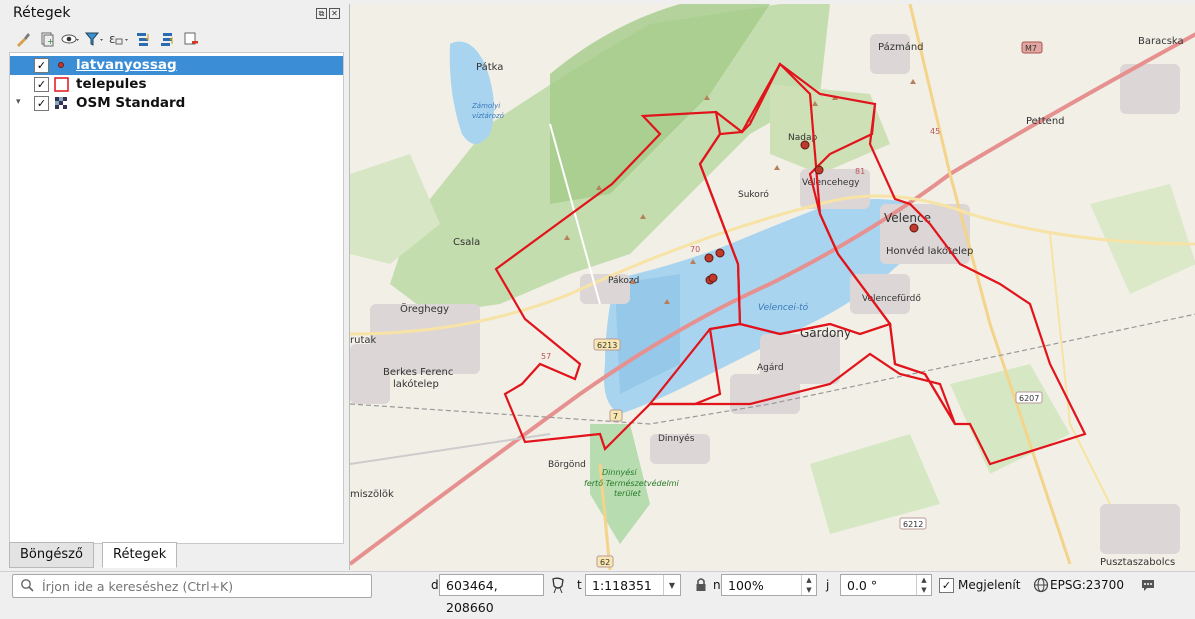  Describe the element at coordinates (1029, 398) in the screenshot. I see `road-label: 6207` at that location.